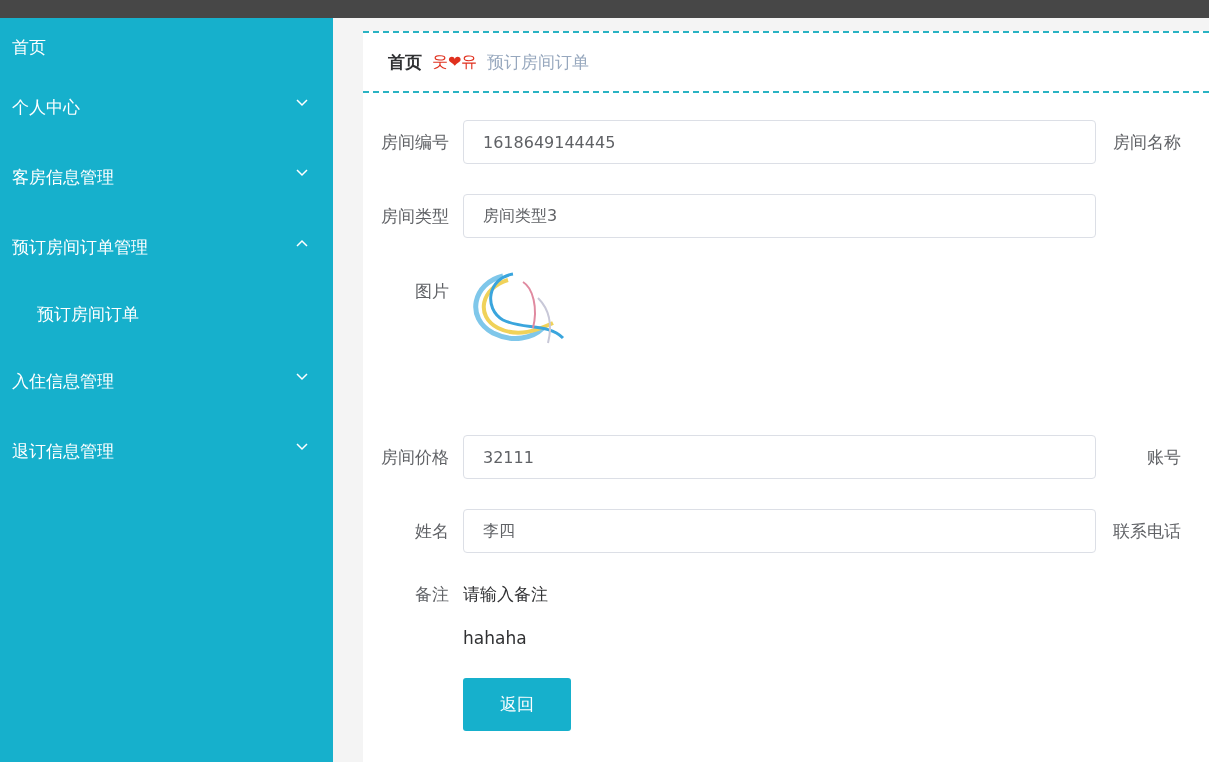 This screenshot has width=1209, height=762. Describe the element at coordinates (415, 216) in the screenshot. I see `field-label: 房间类型` at that location.